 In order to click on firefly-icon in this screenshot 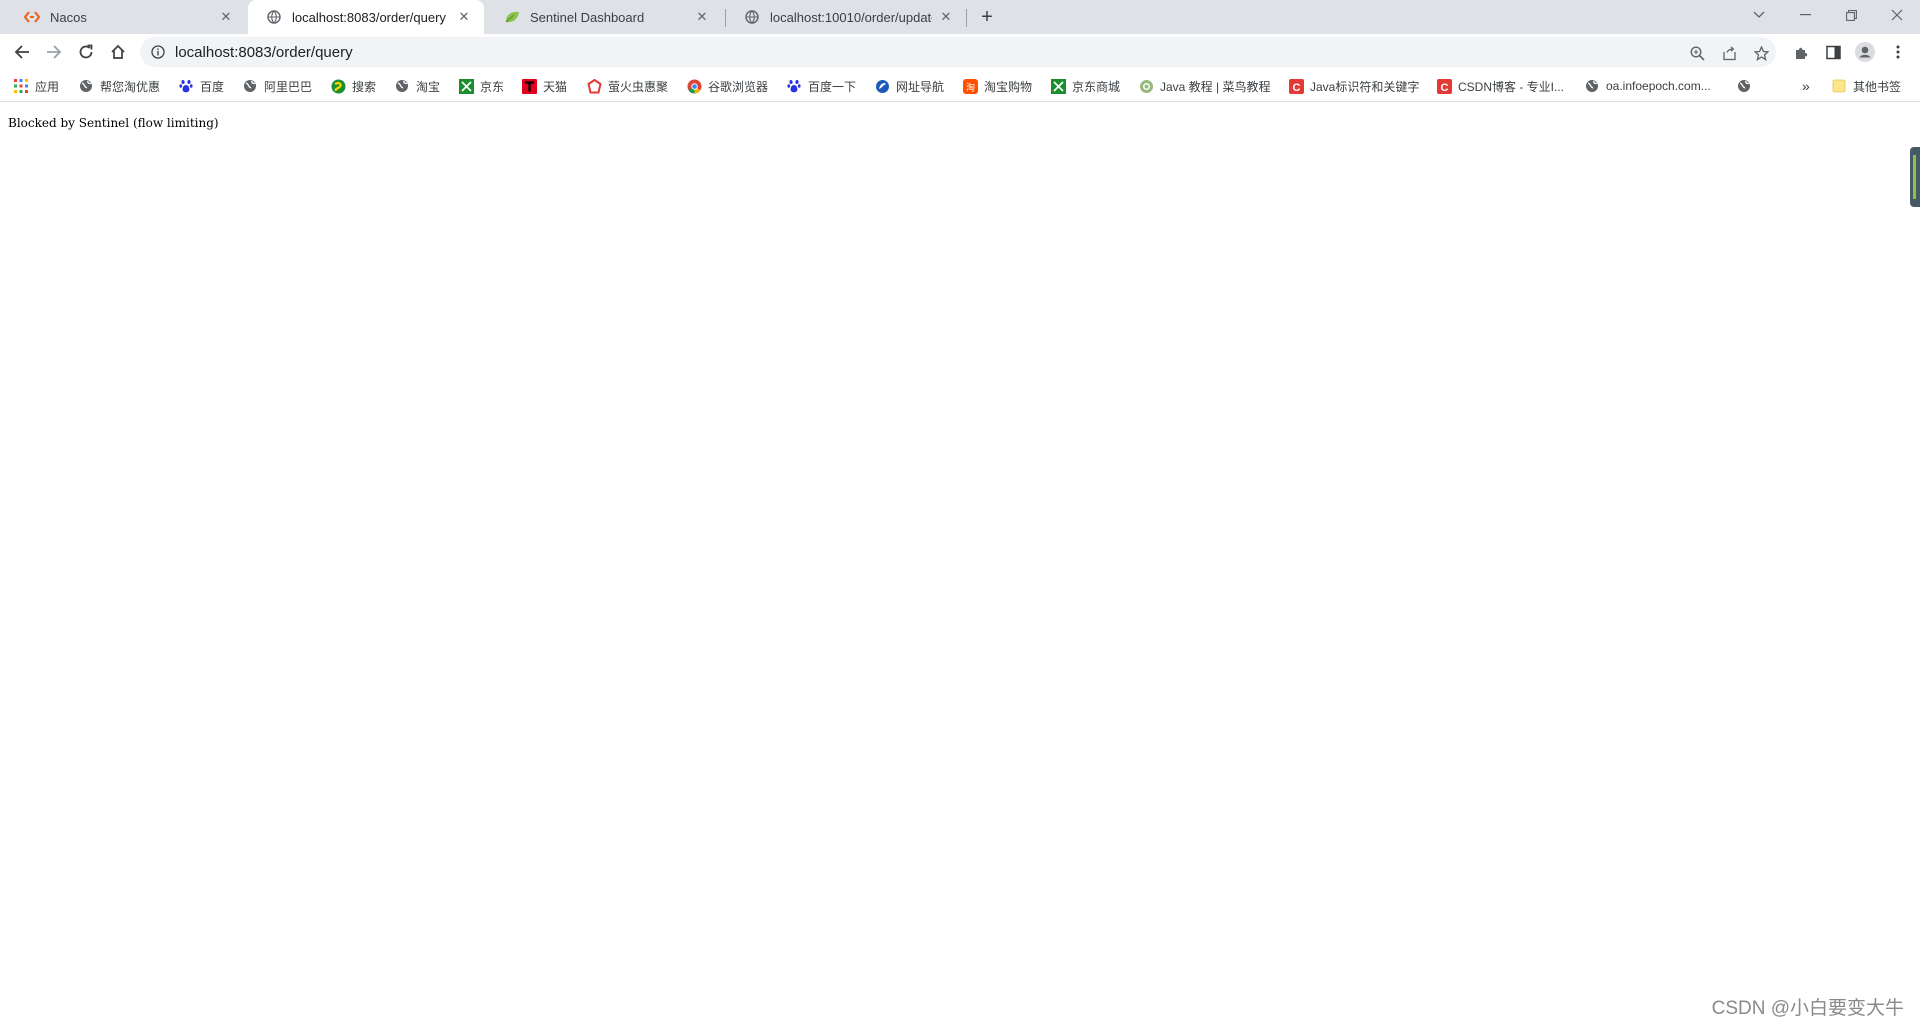, I will do `click(594, 86)`.